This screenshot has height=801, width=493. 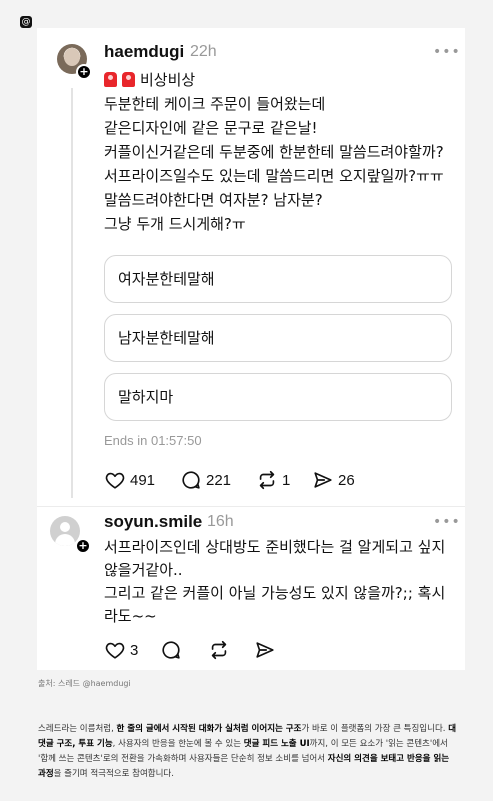 What do you see at coordinates (113, 774) in the screenshot?
I see `caption-text: 을 즐기며 적극적으로 참여합니다.` at bounding box center [113, 774].